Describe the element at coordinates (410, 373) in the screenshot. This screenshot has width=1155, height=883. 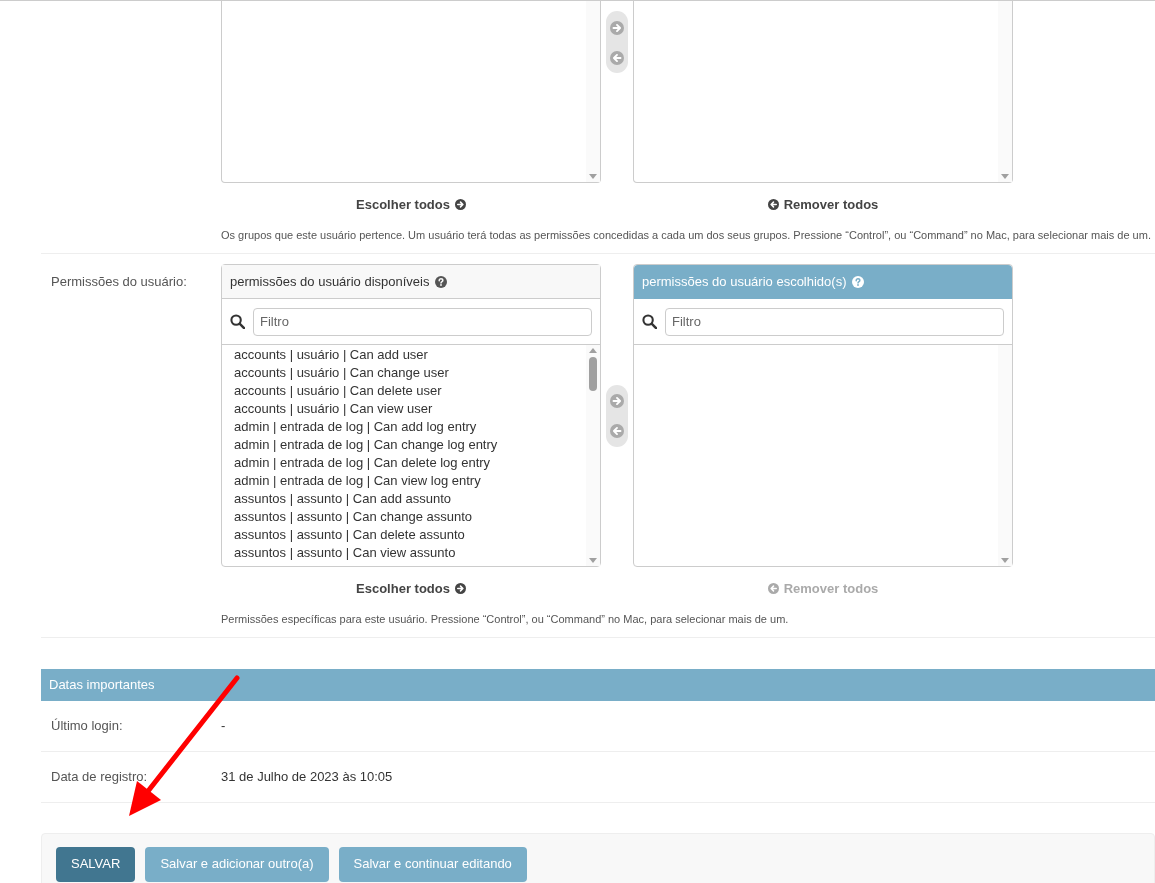
I see `permission-option: accounts | usuário | Can change user` at that location.